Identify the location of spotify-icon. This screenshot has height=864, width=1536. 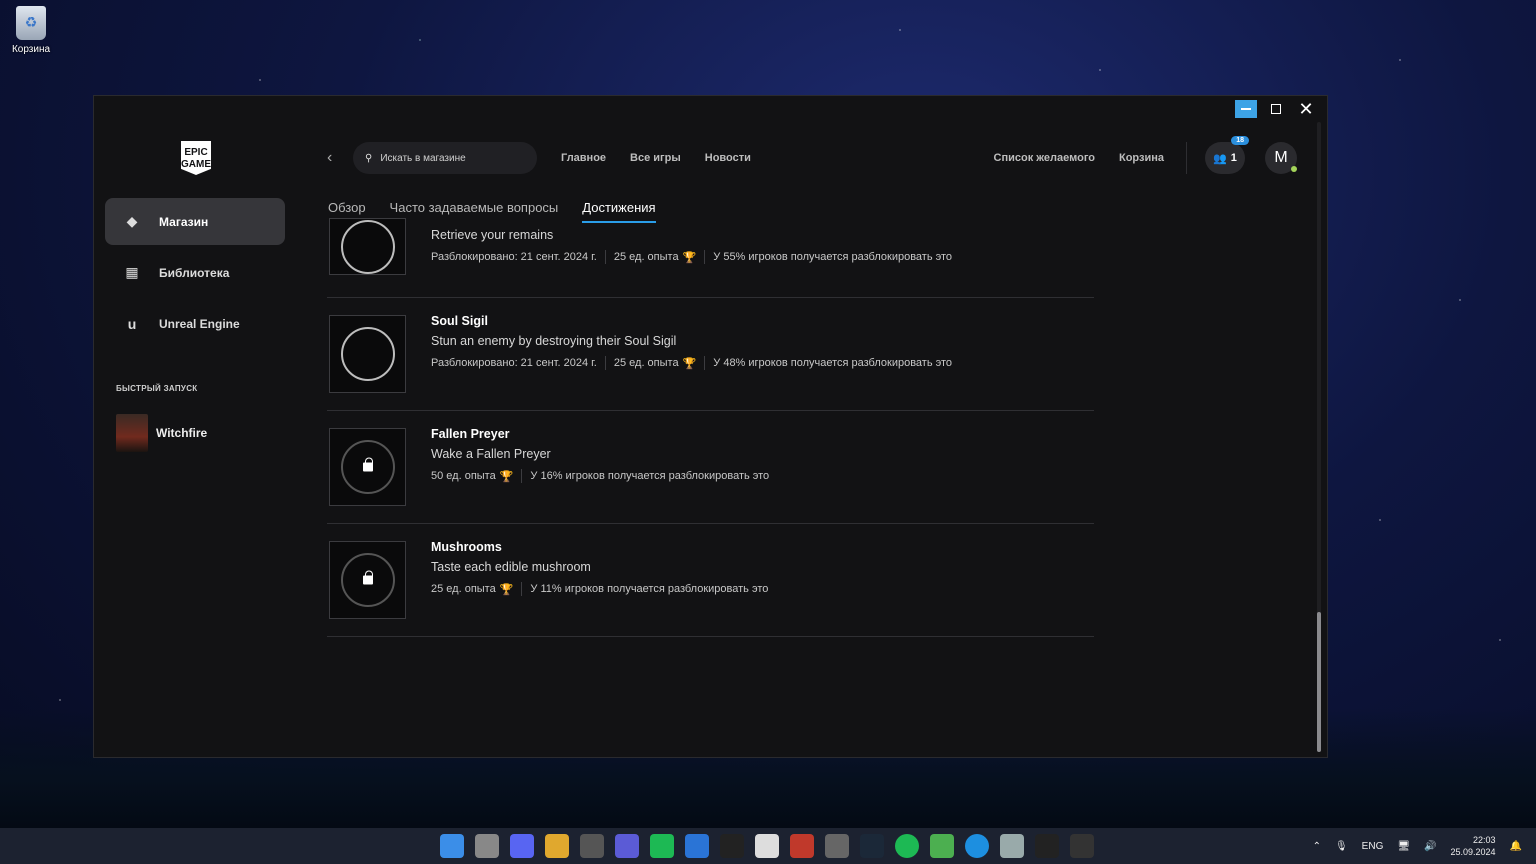
(907, 846).